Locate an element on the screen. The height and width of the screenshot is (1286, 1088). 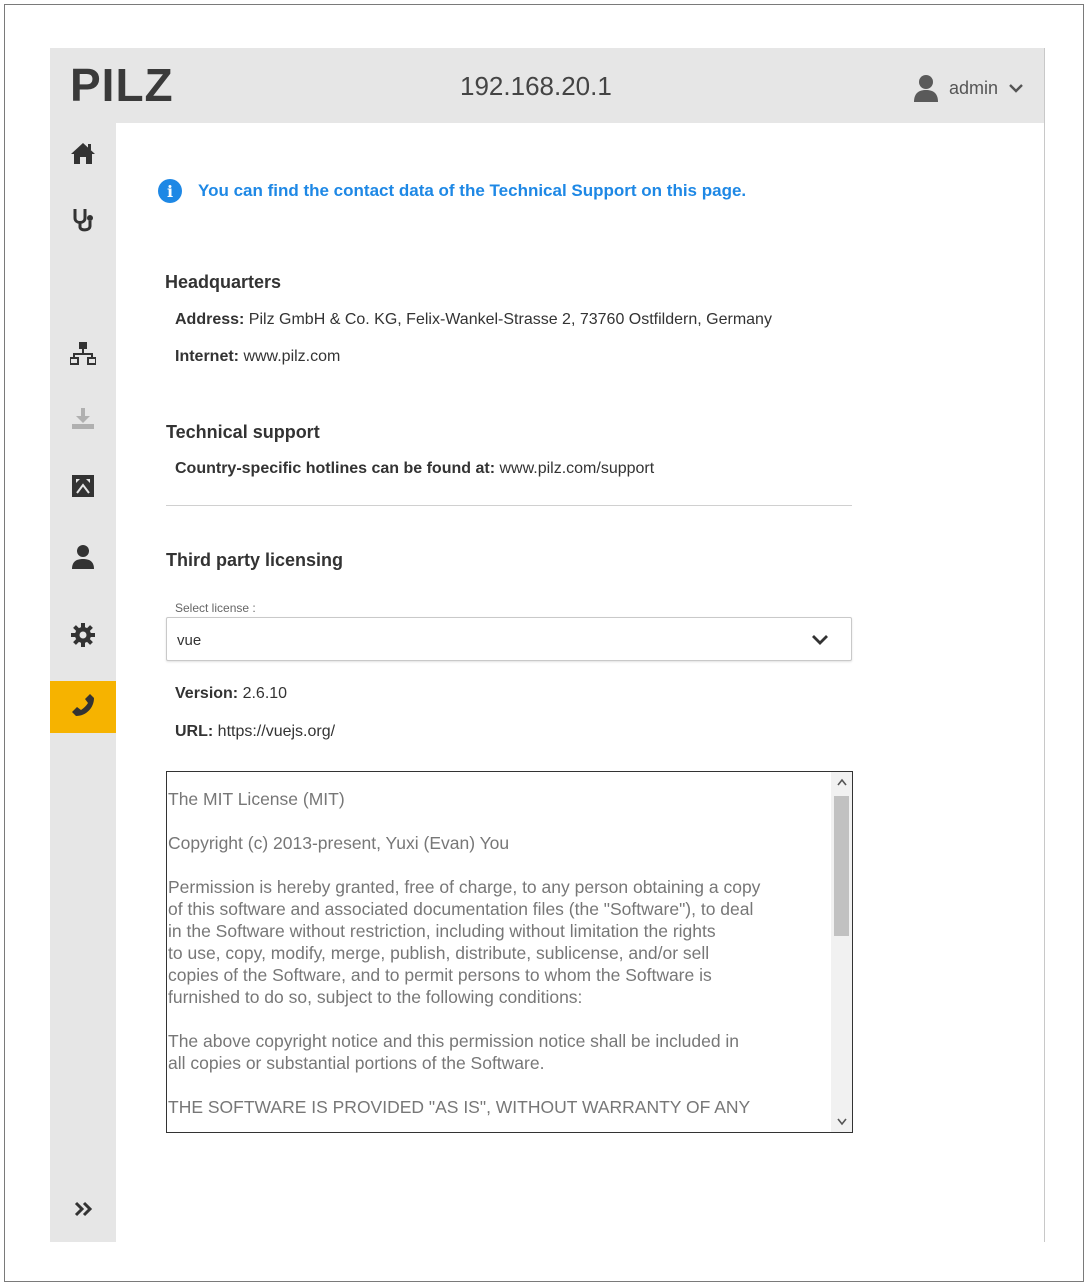
sidebar-item-topology is located at coordinates (83, 488).